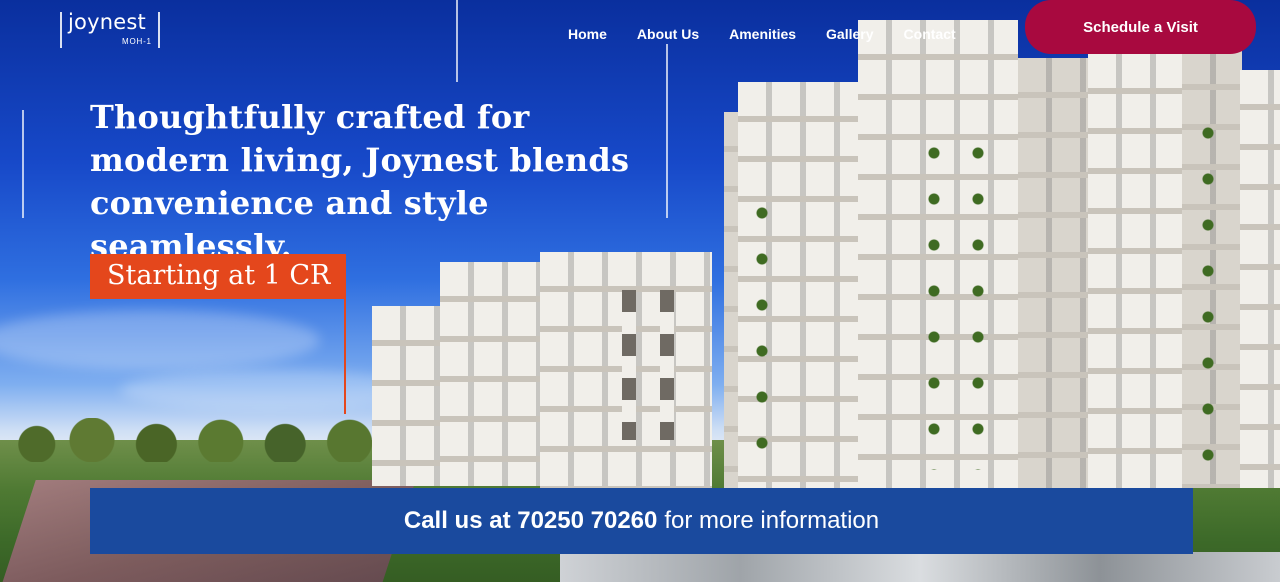  Describe the element at coordinates (137, 41) in the screenshot. I see `logo-subtitle: MOH-1` at that location.